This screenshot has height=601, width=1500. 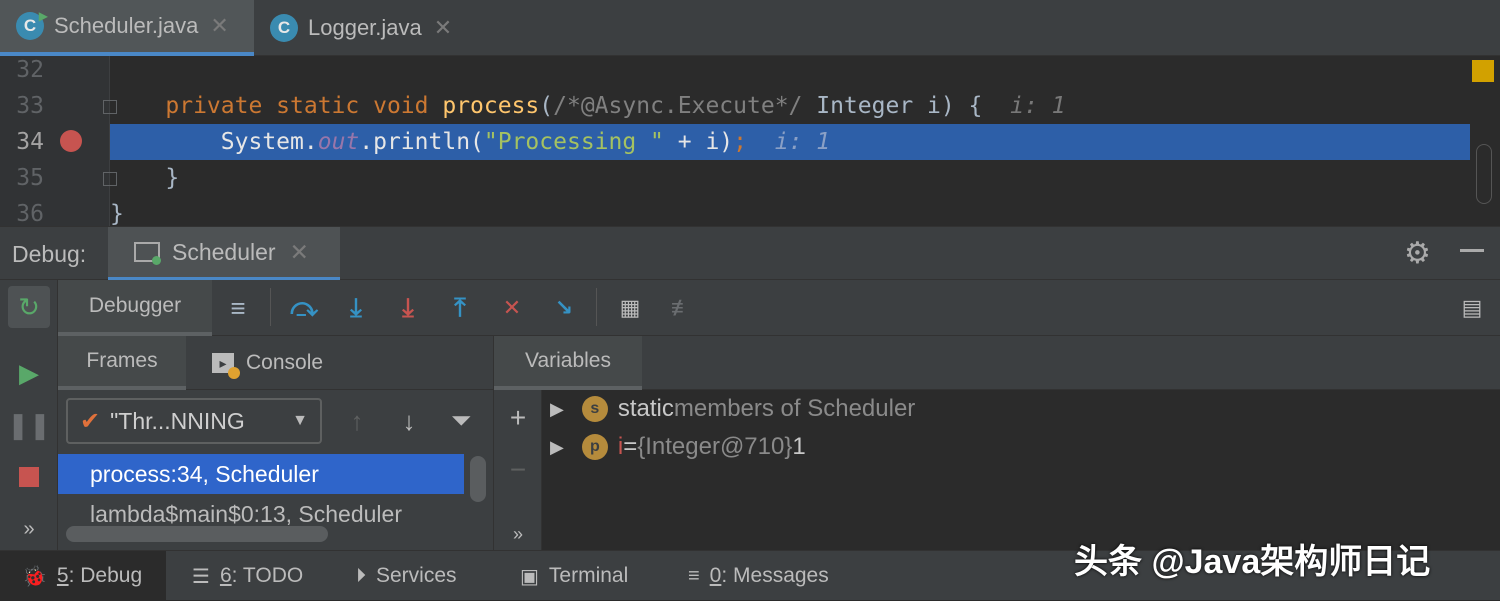 I want to click on variable-row-i: ▶ p i = {Integer@710} 1, so click(x=678, y=447).